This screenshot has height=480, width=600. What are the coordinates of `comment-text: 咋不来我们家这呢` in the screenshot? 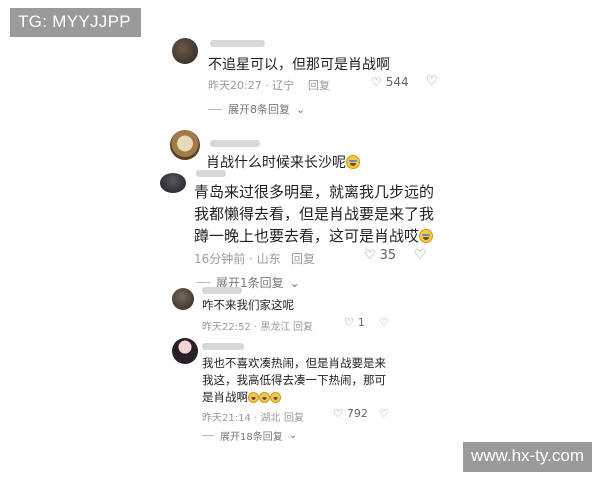 It's located at (248, 305).